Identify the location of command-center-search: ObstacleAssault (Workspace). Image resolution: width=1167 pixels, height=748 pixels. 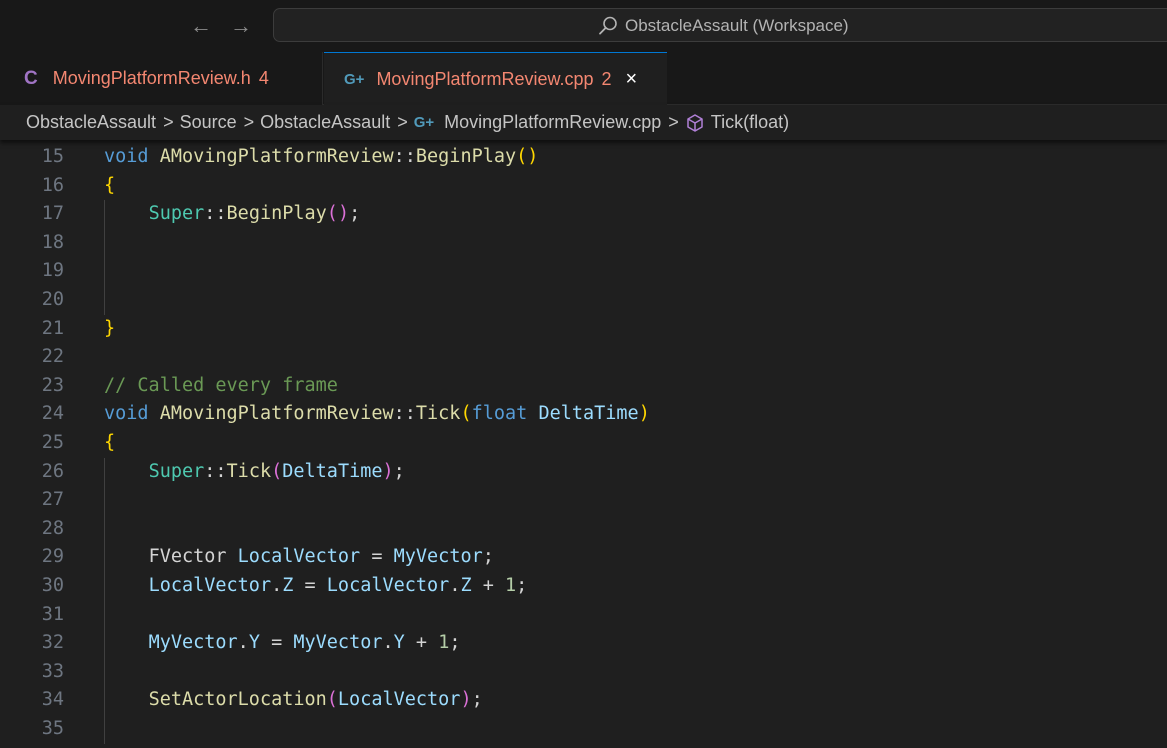
(720, 25).